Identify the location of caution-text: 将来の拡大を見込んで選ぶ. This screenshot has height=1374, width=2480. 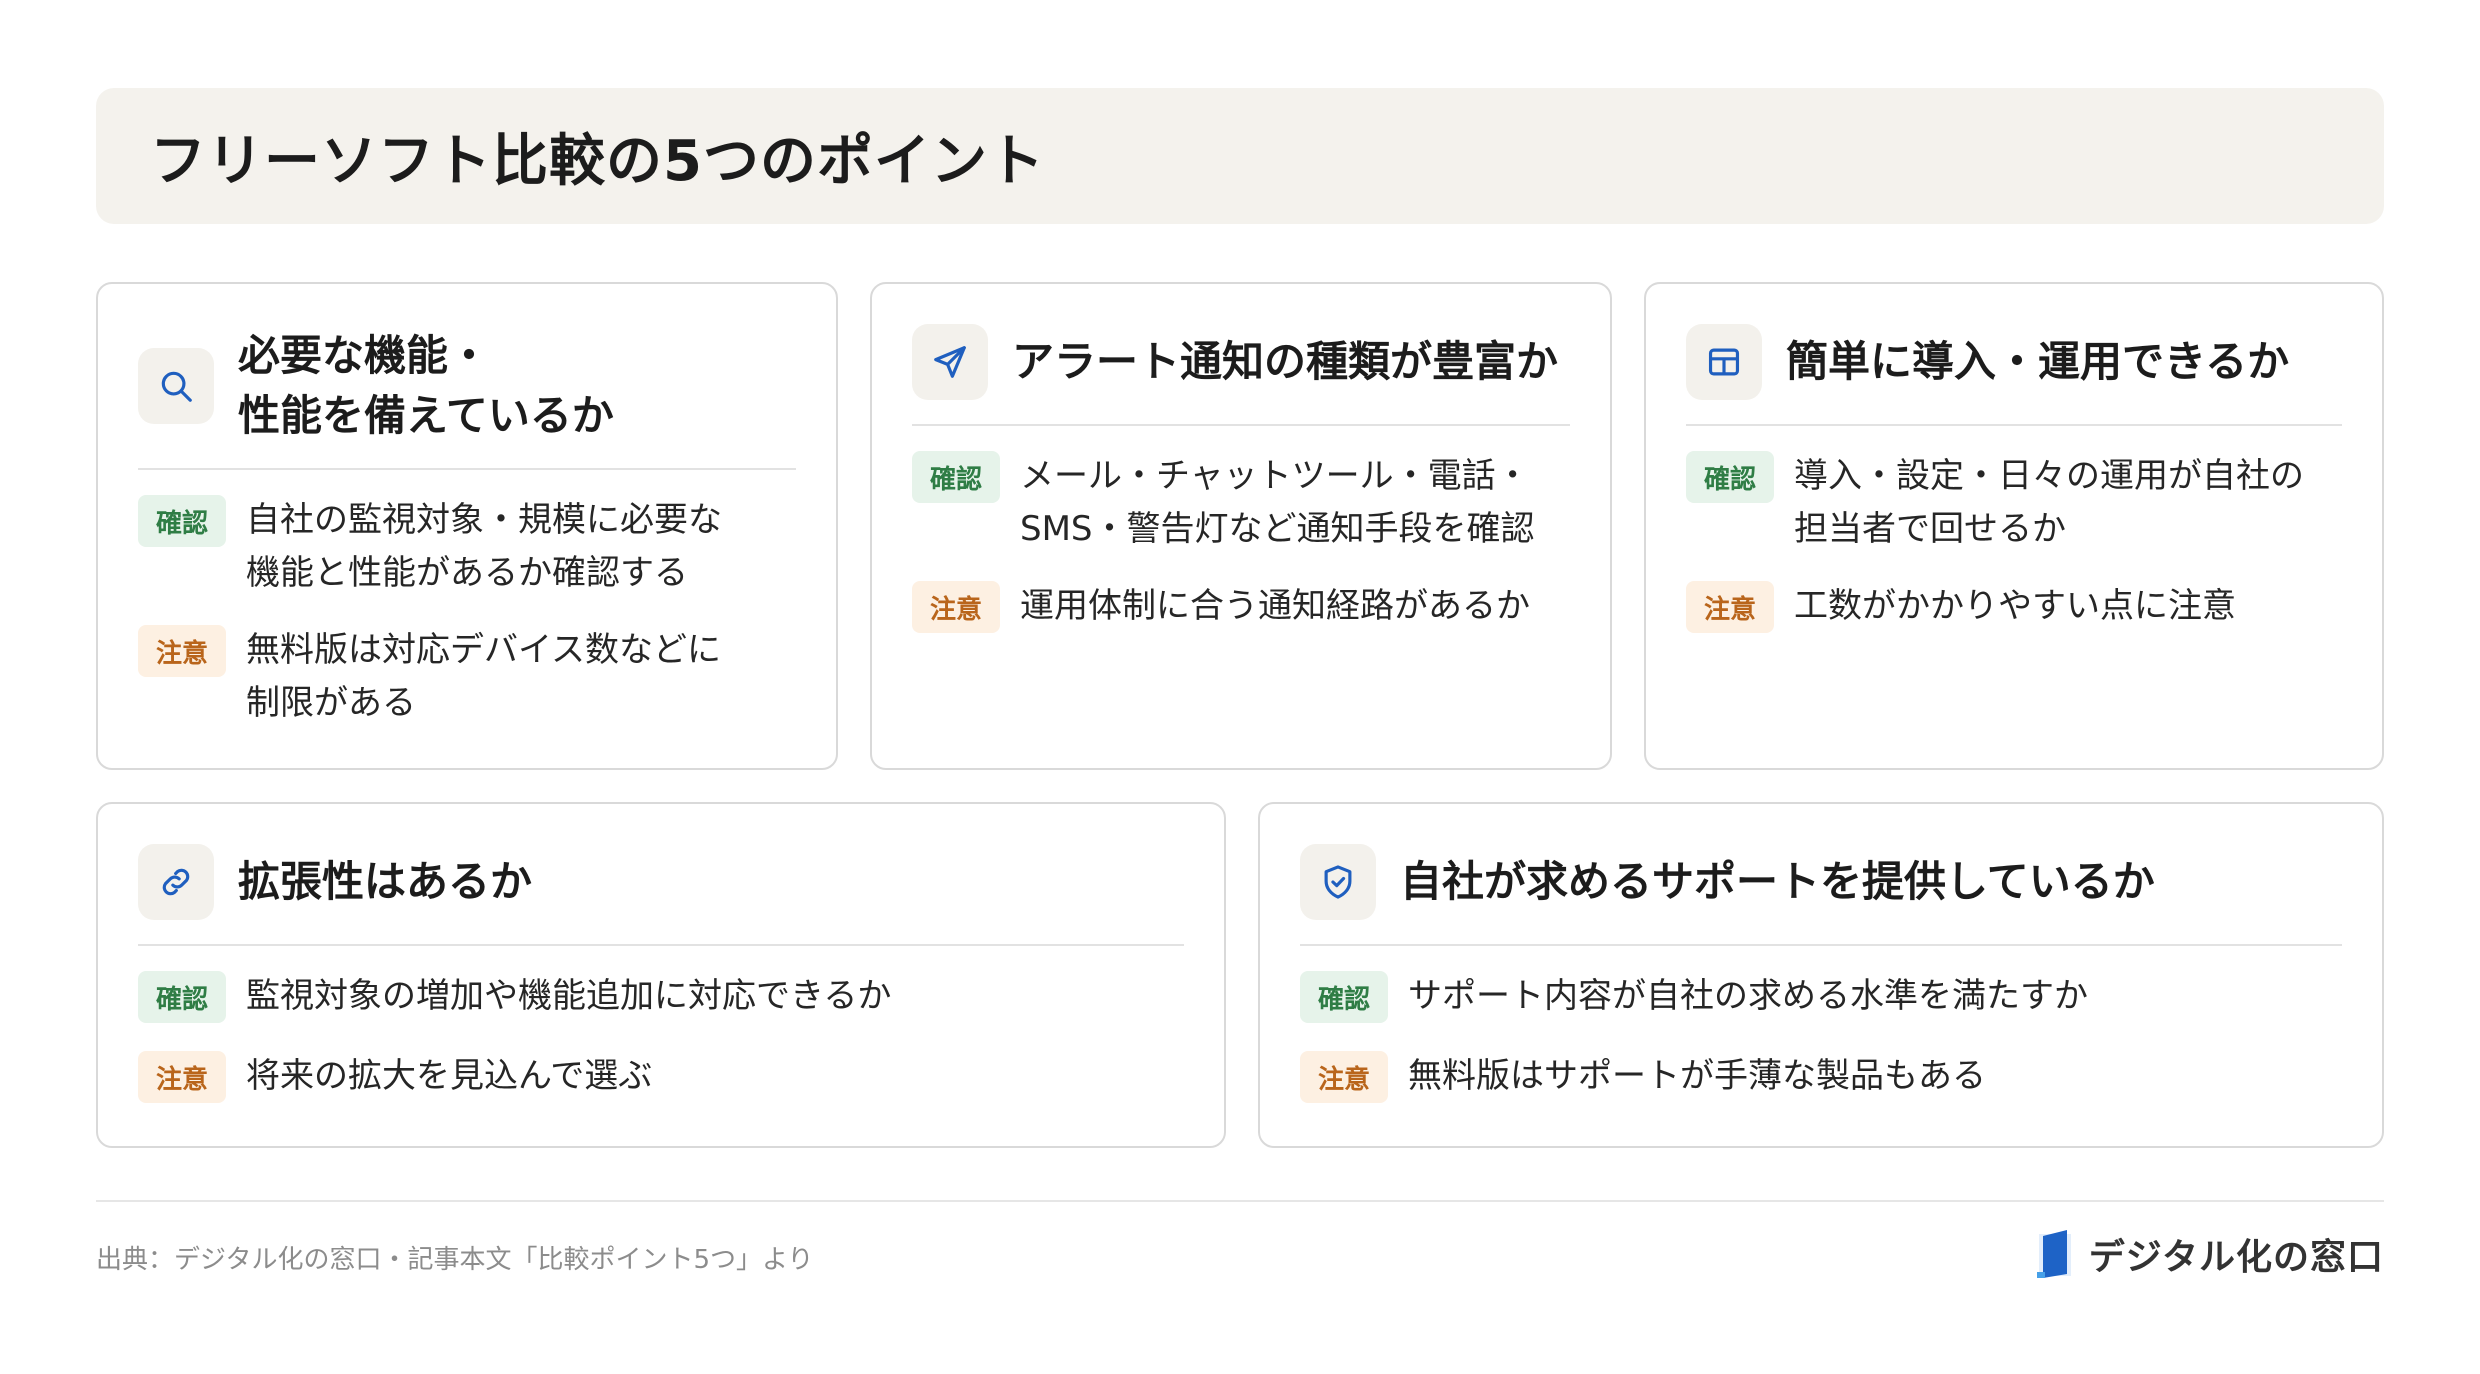
(449, 1076).